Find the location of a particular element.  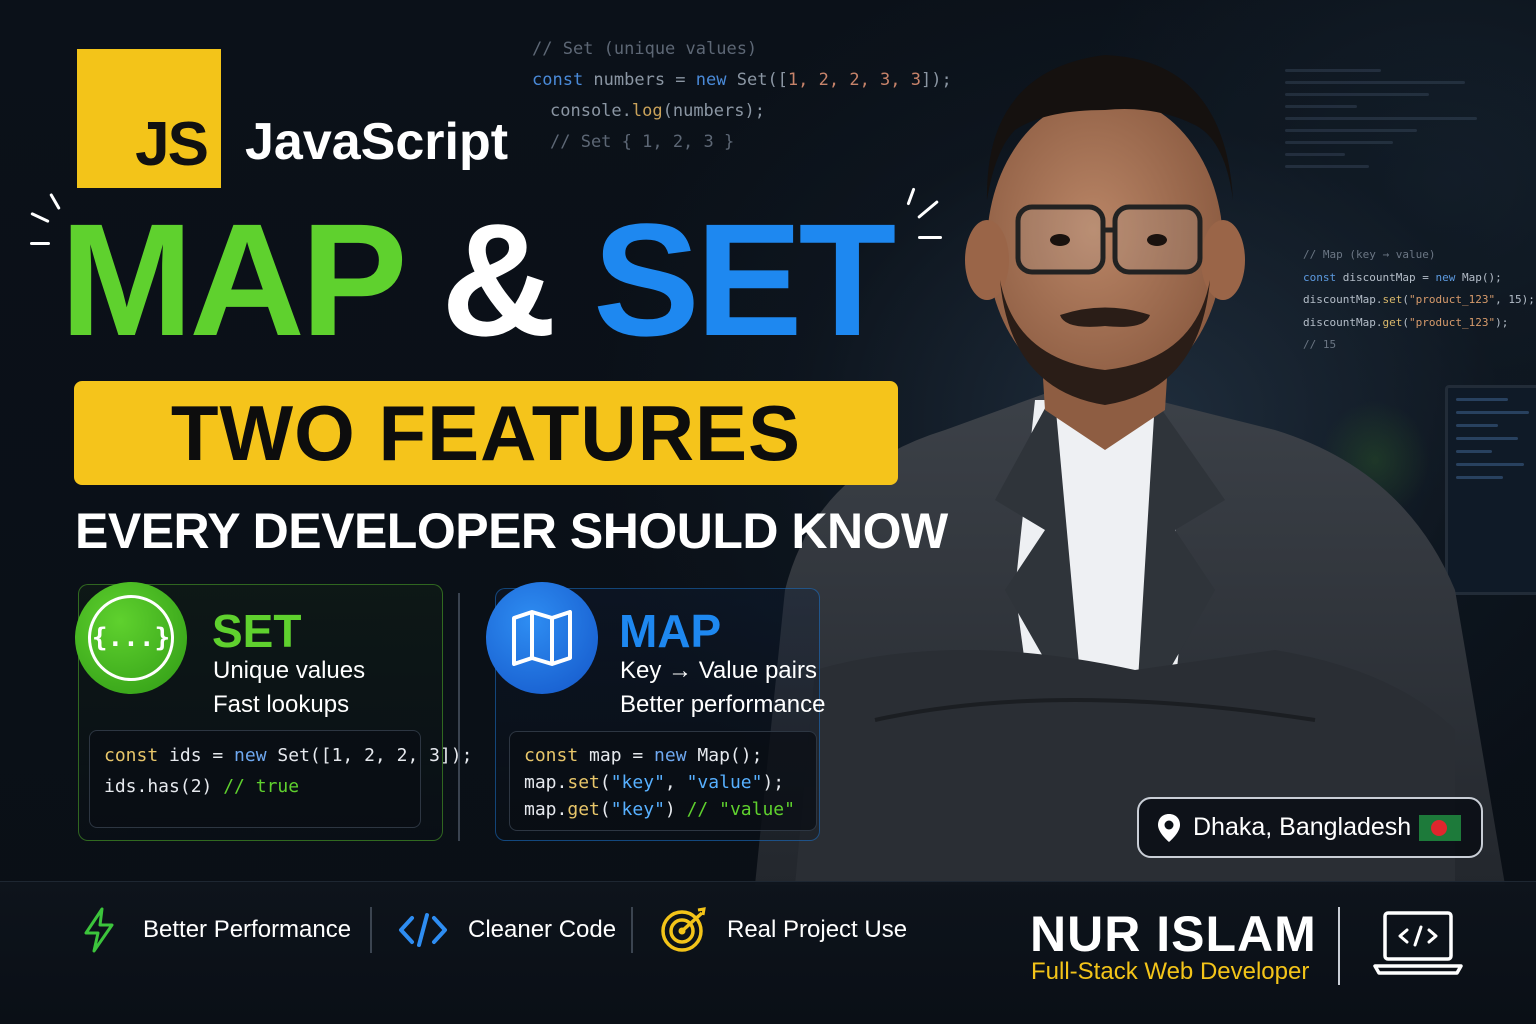

code-text: , is located at coordinates (675, 782).